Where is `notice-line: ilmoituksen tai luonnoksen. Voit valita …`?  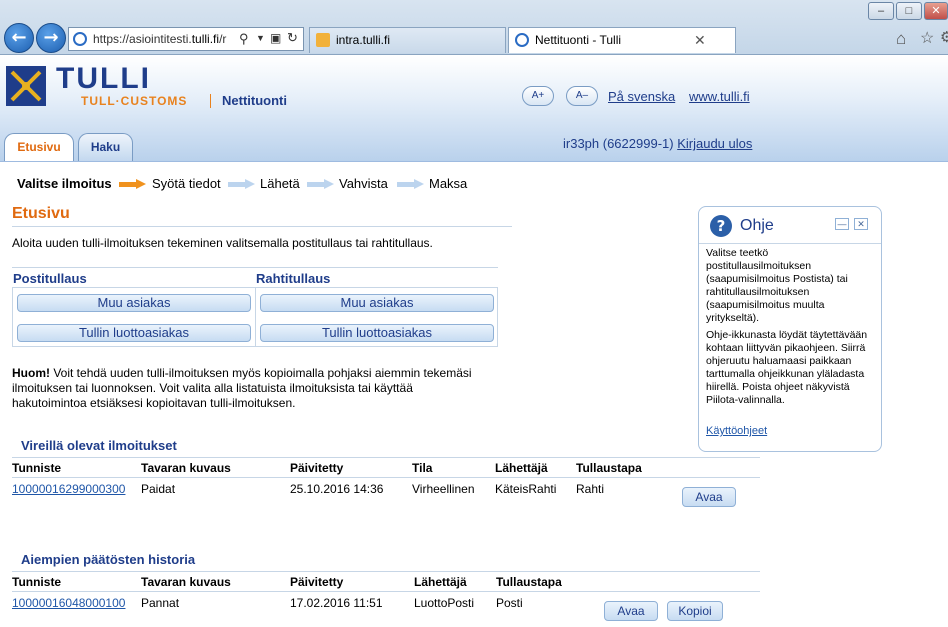 notice-line: ilmoituksen tai luonnoksen. Voit valita … is located at coordinates (212, 388).